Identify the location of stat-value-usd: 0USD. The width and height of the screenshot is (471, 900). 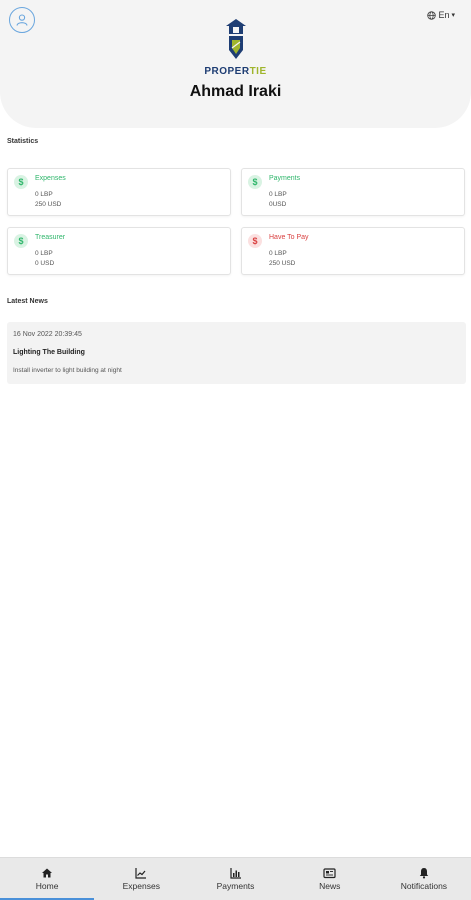
(278, 204).